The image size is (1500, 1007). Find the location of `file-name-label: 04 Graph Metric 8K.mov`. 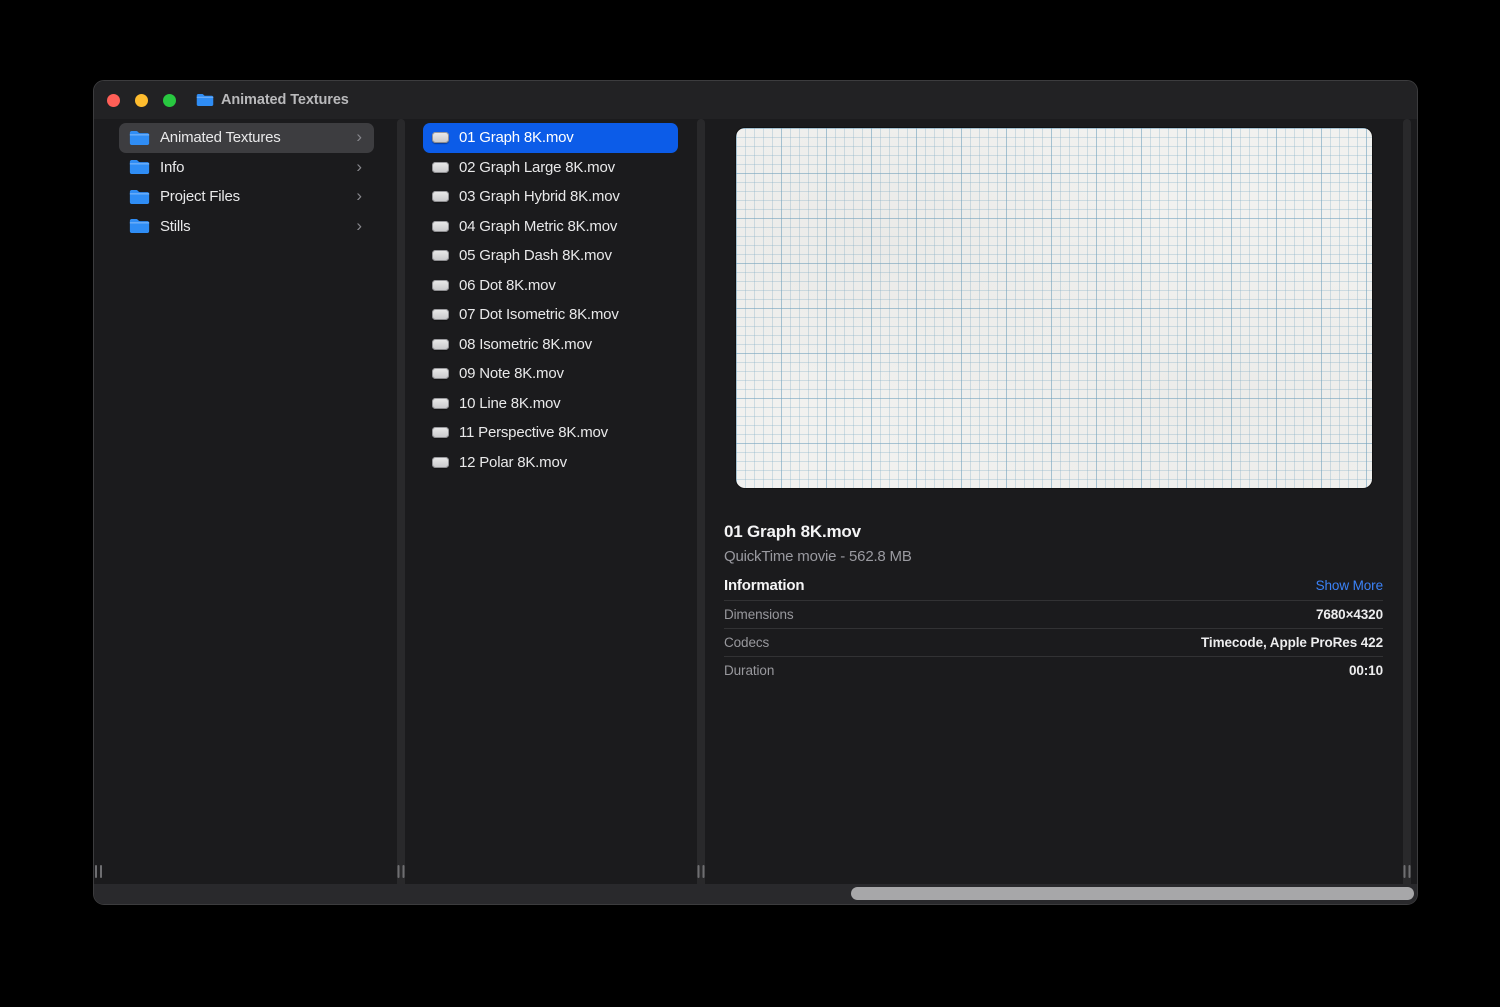

file-name-label: 04 Graph Metric 8K.mov is located at coordinates (538, 226).